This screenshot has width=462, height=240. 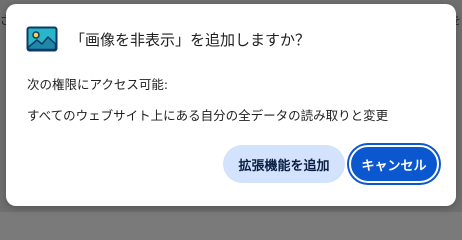 What do you see at coordinates (284, 164) in the screenshot?
I see `add-extension-button: 拡張機能を追加` at bounding box center [284, 164].